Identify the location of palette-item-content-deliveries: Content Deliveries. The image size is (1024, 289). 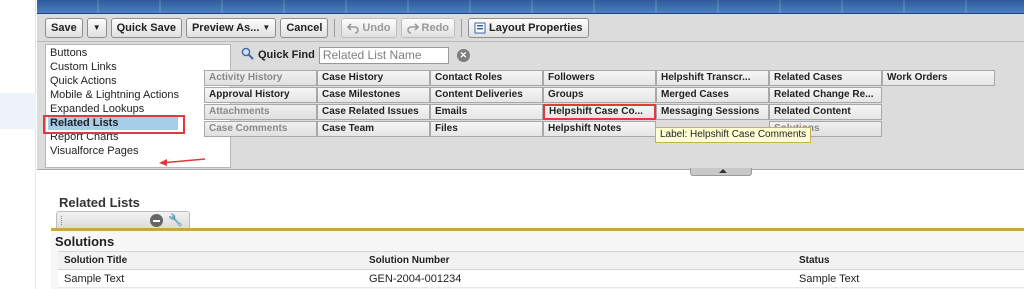
(486, 95).